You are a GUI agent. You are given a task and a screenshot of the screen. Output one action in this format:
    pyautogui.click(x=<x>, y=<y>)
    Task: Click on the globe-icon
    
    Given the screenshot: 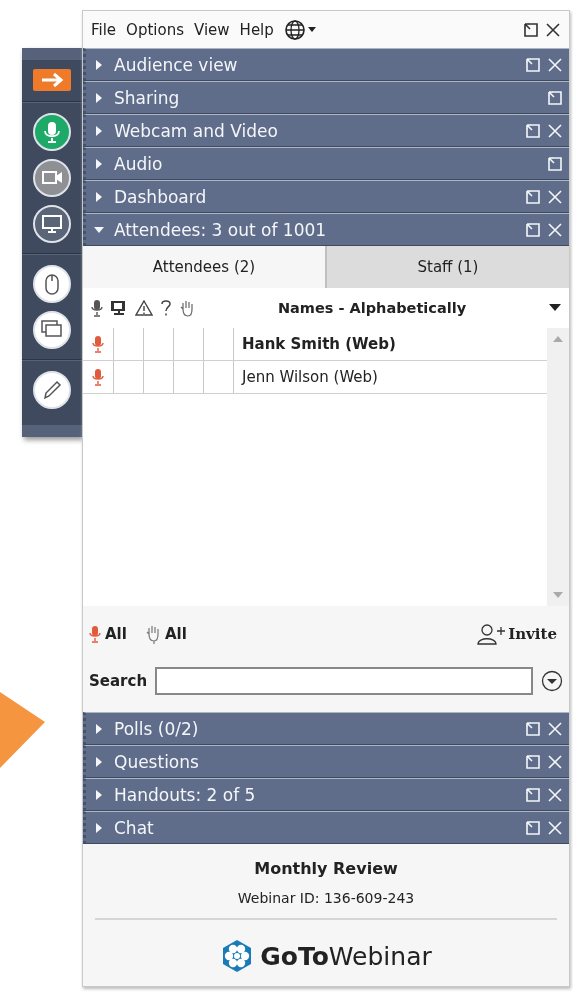 What is the action you would take?
    pyautogui.click(x=294, y=29)
    